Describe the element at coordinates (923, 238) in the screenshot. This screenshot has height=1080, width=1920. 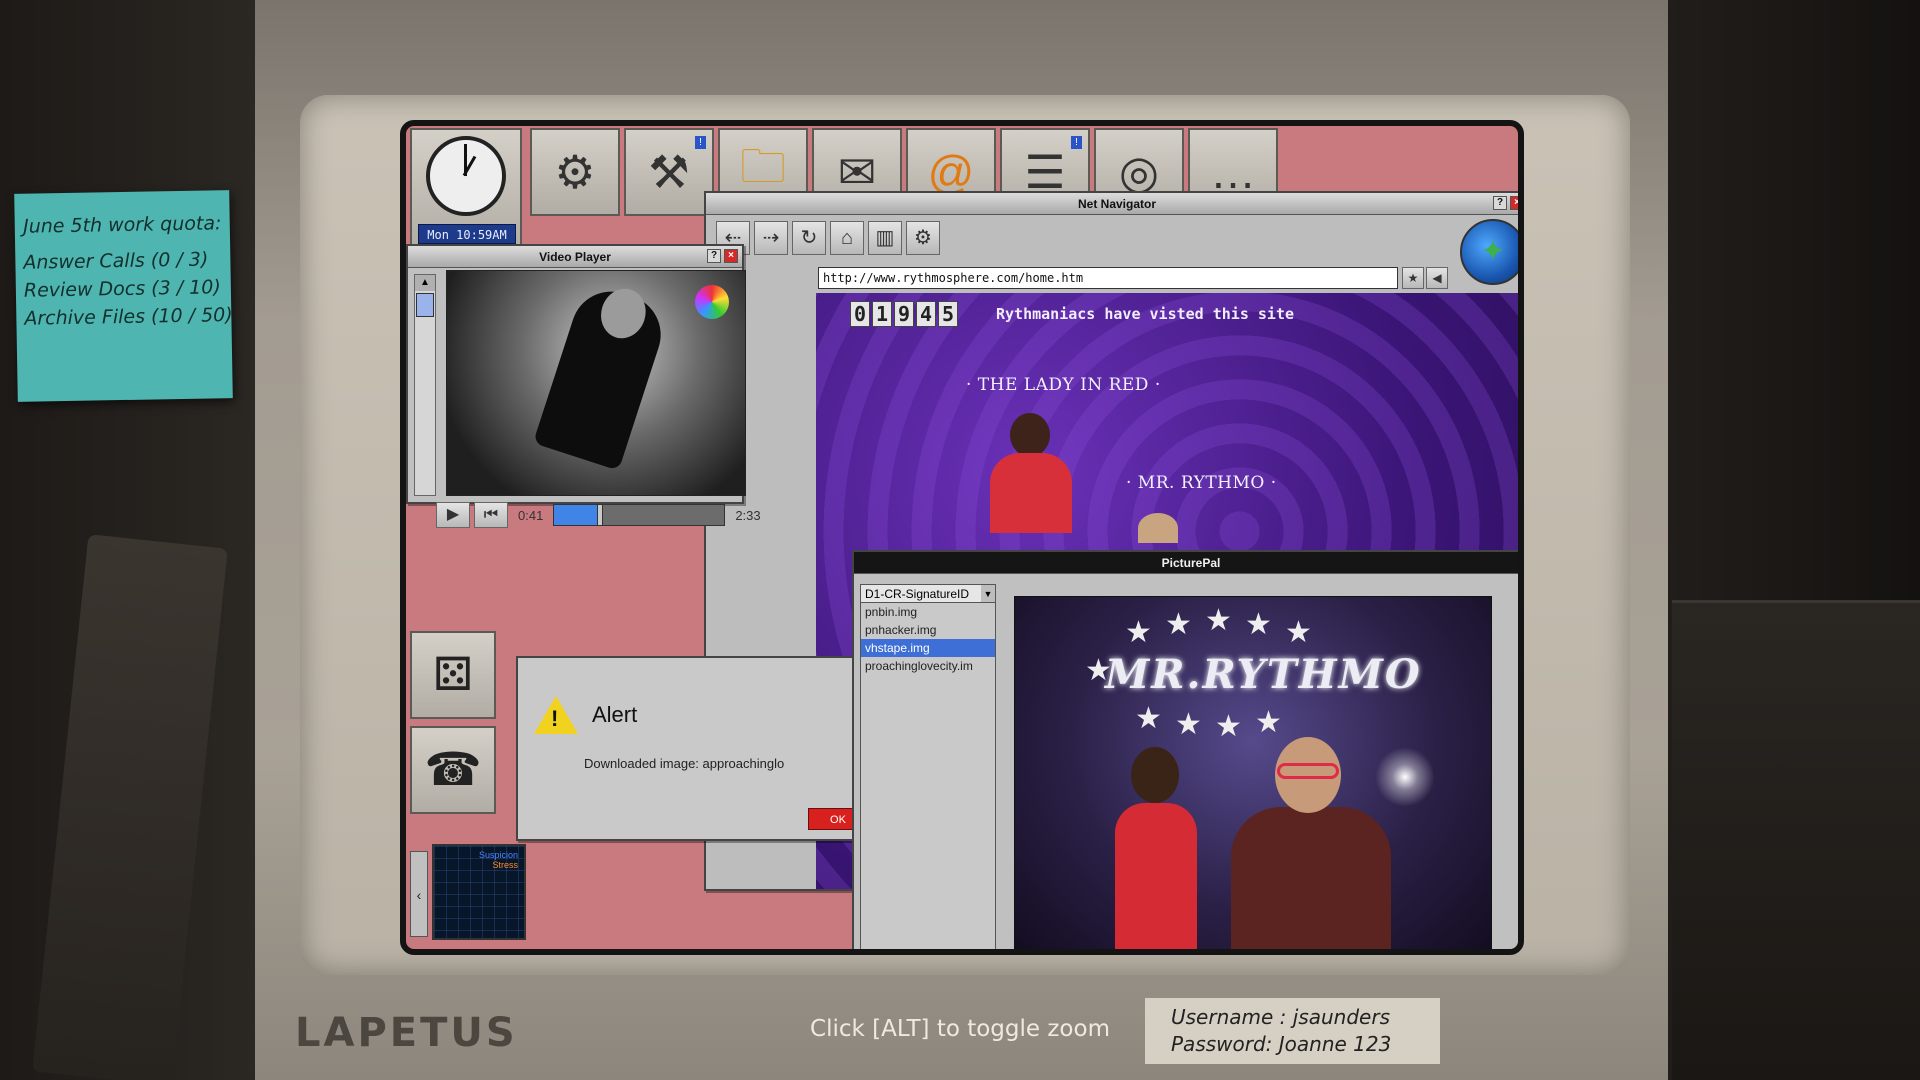
I see `settings-gear-icon: ⚙` at that location.